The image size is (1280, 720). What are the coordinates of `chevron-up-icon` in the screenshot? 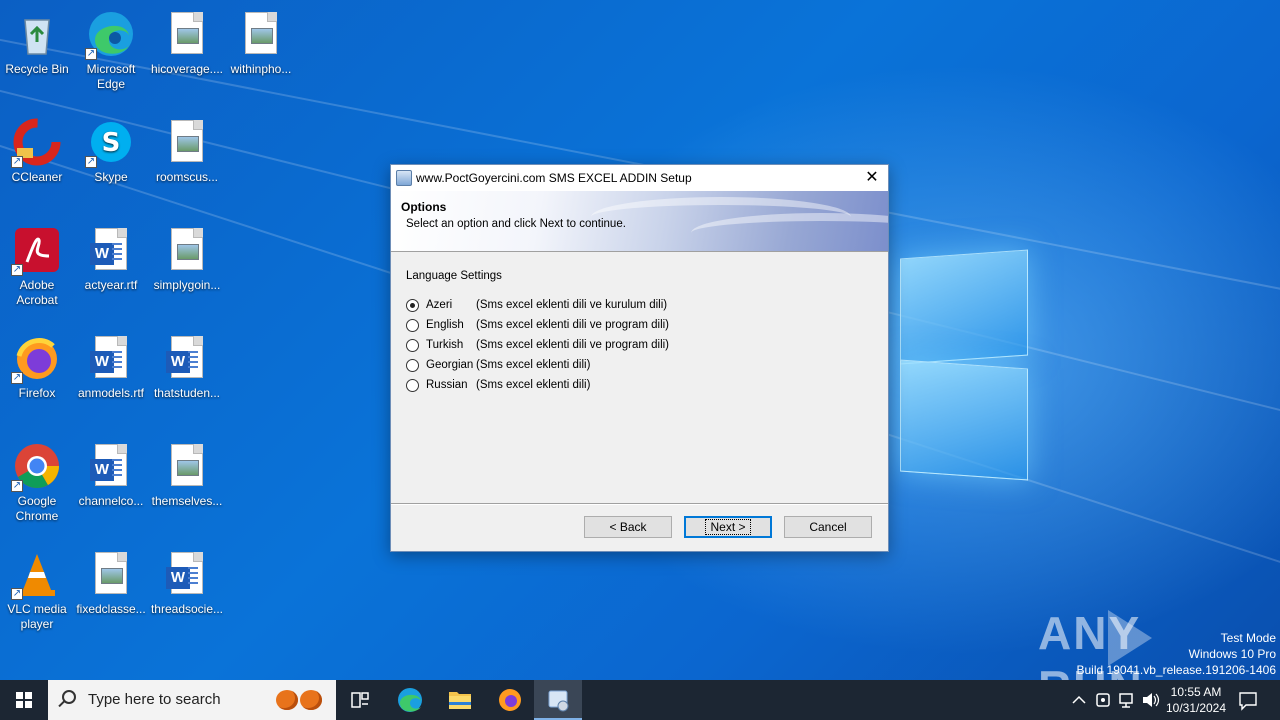 It's located at (1079, 699).